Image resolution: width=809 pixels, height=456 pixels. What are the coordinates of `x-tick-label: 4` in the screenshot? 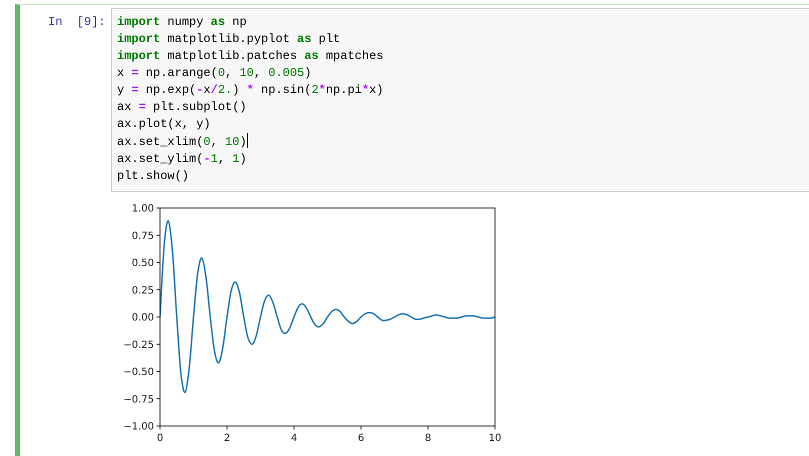 It's located at (294, 438).